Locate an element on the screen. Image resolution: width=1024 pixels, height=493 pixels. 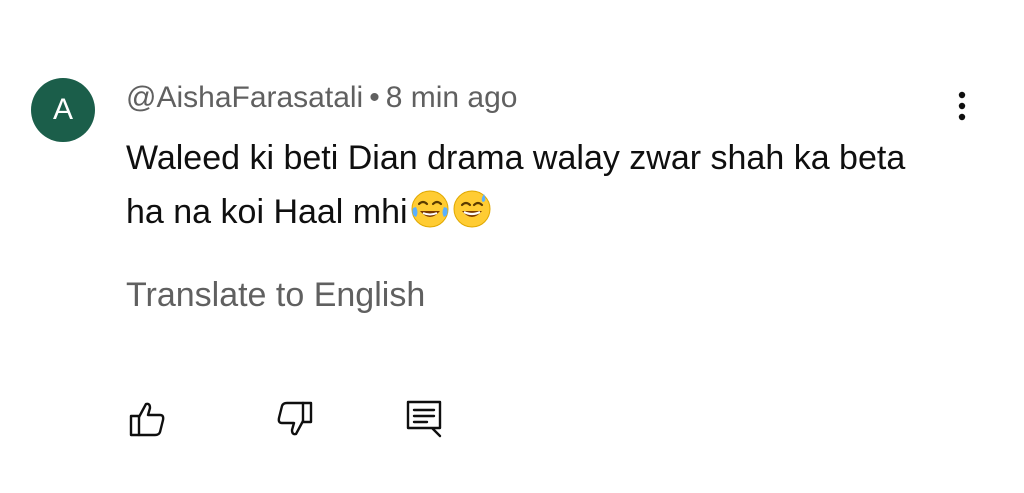
author-name: @AishaFarasatali is located at coordinates (244, 97).